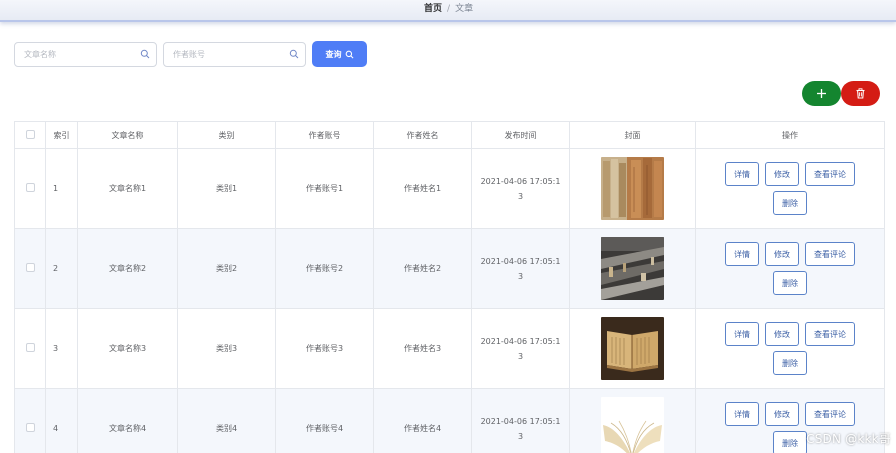  What do you see at coordinates (127, 348) in the screenshot?
I see `row-title: 文章名称3` at bounding box center [127, 348].